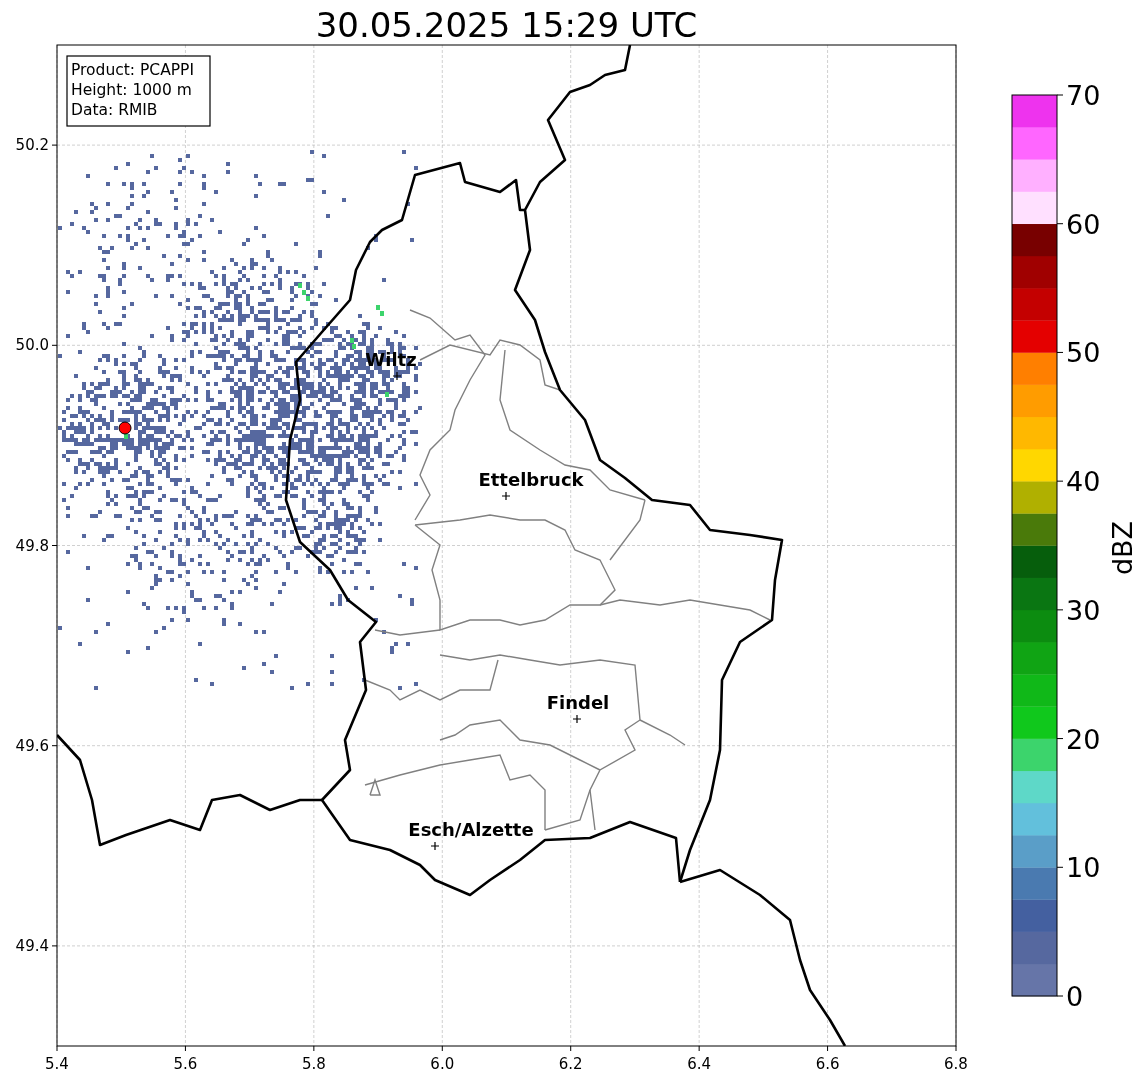  What do you see at coordinates (531, 479) in the screenshot?
I see `city-label: Ettelbruck` at bounding box center [531, 479].